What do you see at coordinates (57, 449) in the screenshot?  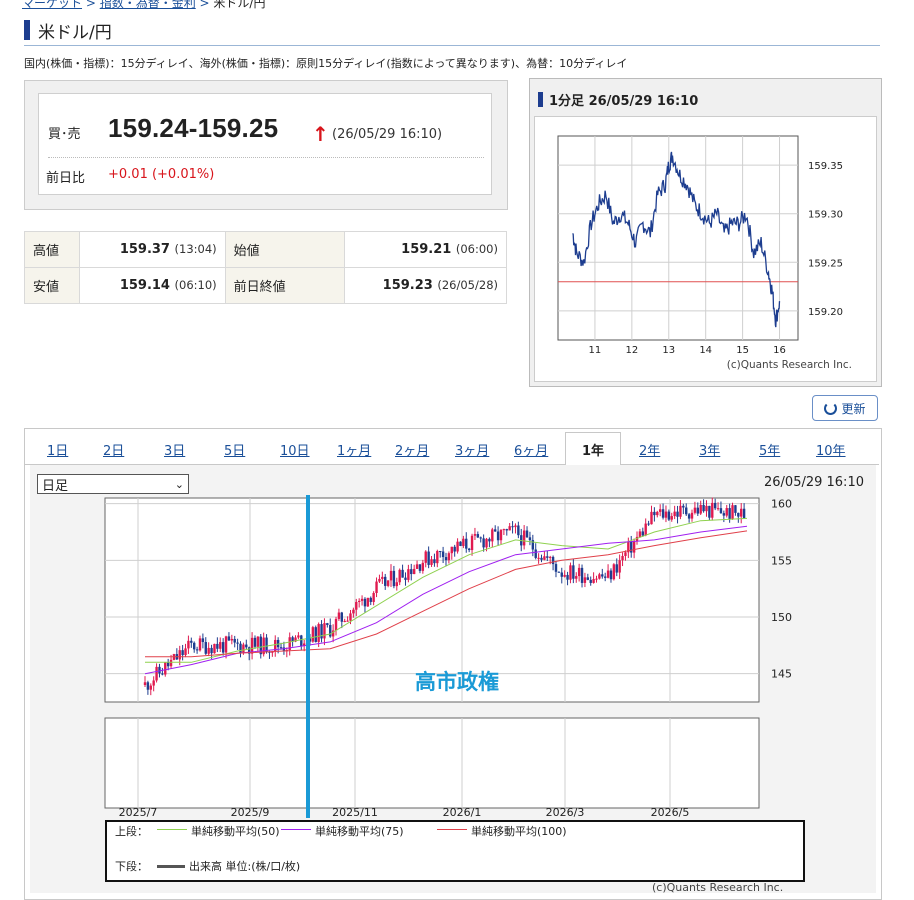 I see `tab-0: 1日` at bounding box center [57, 449].